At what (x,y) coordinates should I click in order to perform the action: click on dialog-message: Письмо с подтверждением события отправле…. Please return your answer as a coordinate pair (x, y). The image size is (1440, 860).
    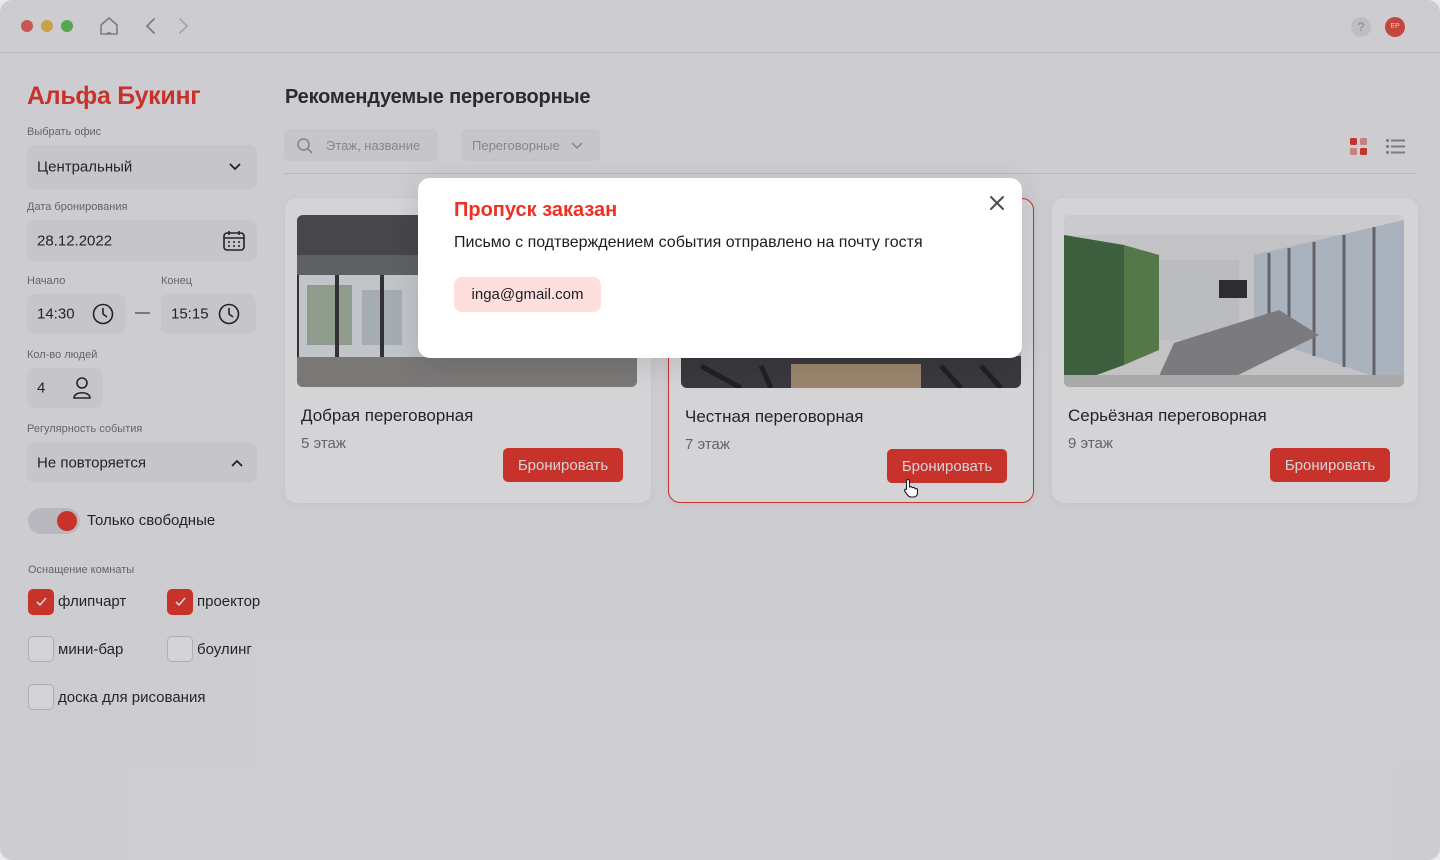
    Looking at the image, I should click on (688, 242).